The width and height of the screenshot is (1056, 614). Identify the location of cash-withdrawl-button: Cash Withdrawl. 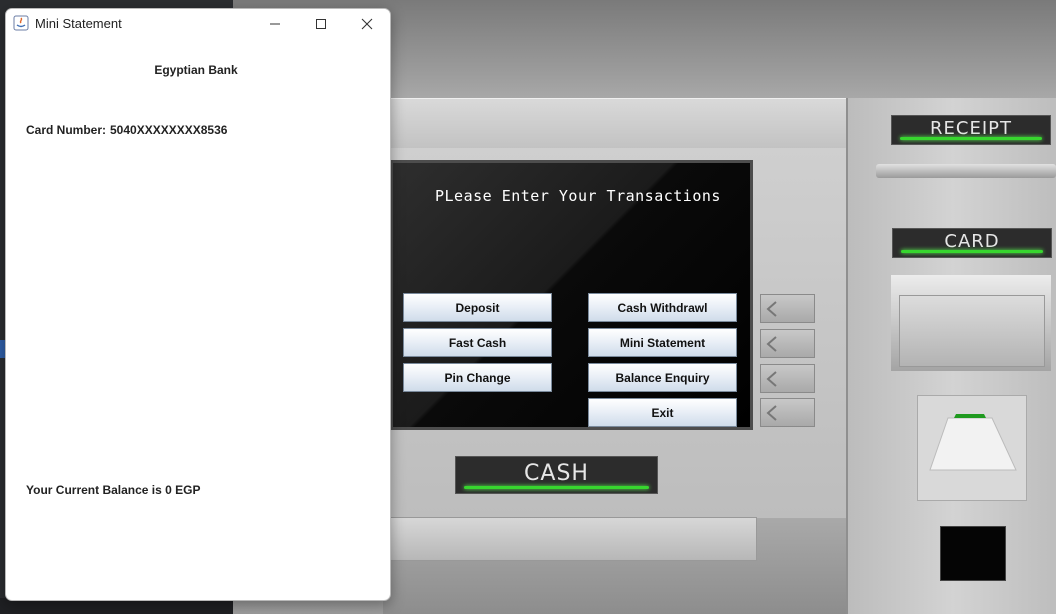
(662, 307).